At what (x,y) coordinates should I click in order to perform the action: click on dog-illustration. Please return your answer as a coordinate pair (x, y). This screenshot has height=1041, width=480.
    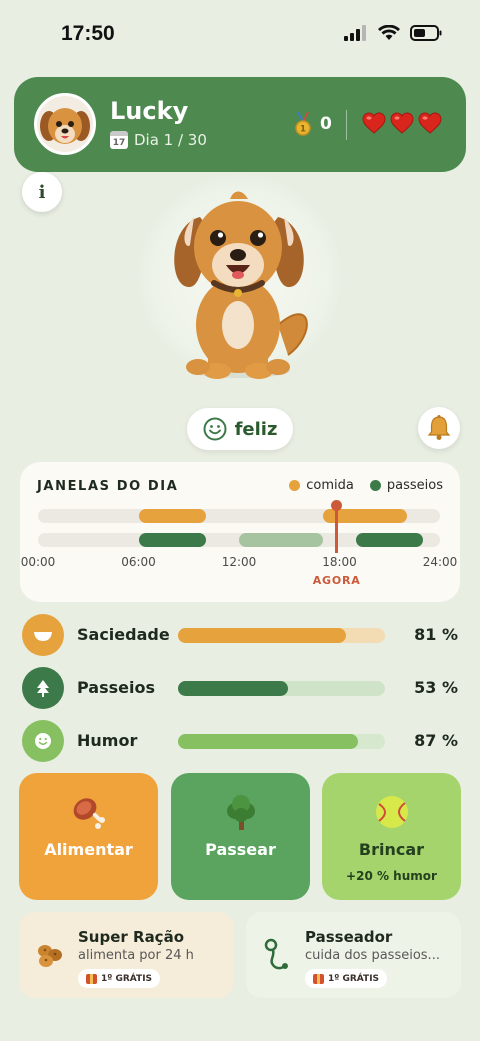
    Looking at the image, I should click on (241, 285).